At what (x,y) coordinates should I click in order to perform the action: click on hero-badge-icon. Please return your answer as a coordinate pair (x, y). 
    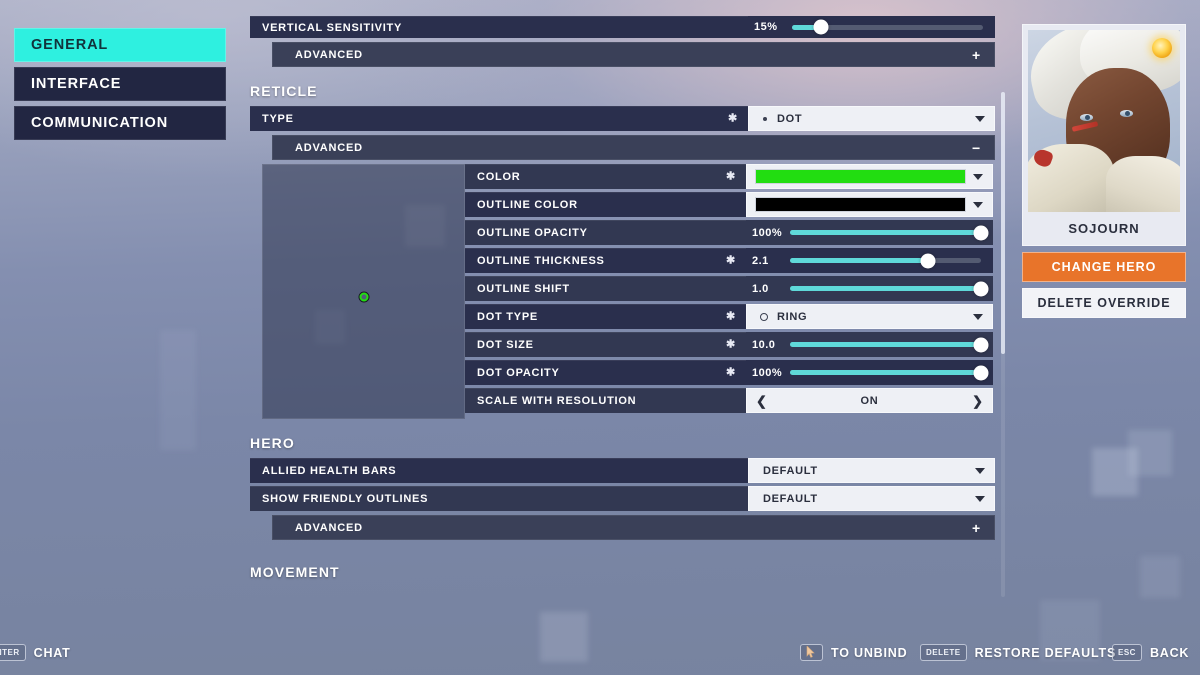
    Looking at the image, I should click on (1162, 48).